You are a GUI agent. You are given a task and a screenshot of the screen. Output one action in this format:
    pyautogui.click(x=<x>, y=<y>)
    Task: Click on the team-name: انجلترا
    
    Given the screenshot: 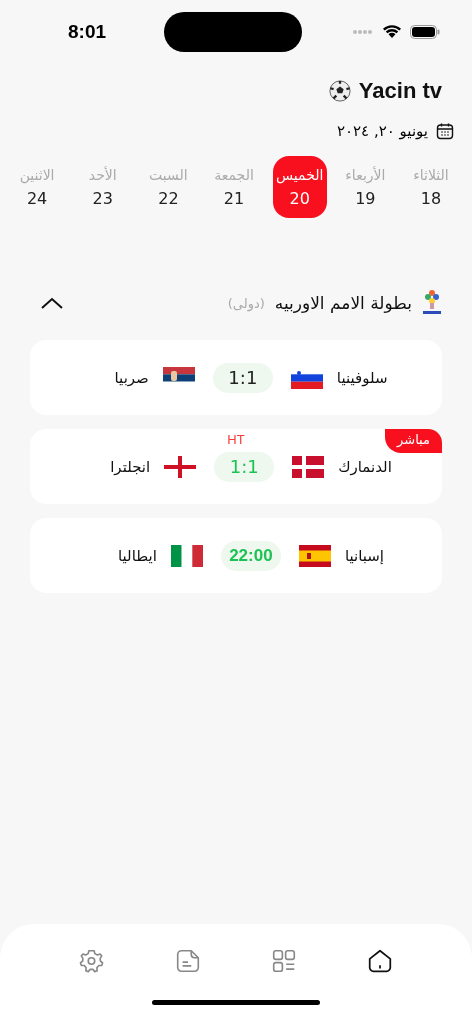 What is the action you would take?
    pyautogui.click(x=130, y=466)
    